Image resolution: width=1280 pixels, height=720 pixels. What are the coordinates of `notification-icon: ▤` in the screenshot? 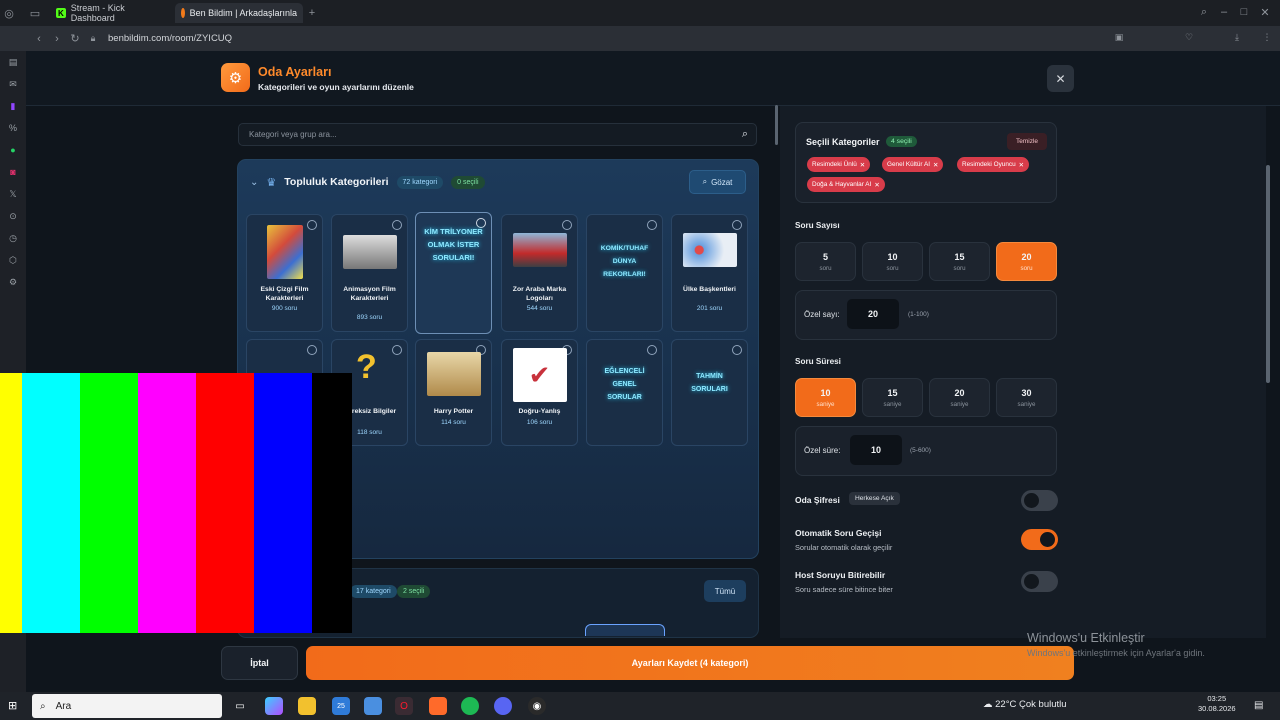 It's located at (1258, 705).